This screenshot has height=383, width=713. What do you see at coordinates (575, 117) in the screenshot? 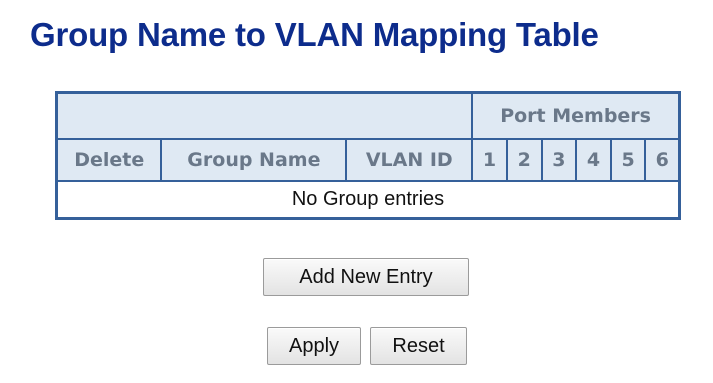
I see `port-members-header: Port Members` at bounding box center [575, 117].